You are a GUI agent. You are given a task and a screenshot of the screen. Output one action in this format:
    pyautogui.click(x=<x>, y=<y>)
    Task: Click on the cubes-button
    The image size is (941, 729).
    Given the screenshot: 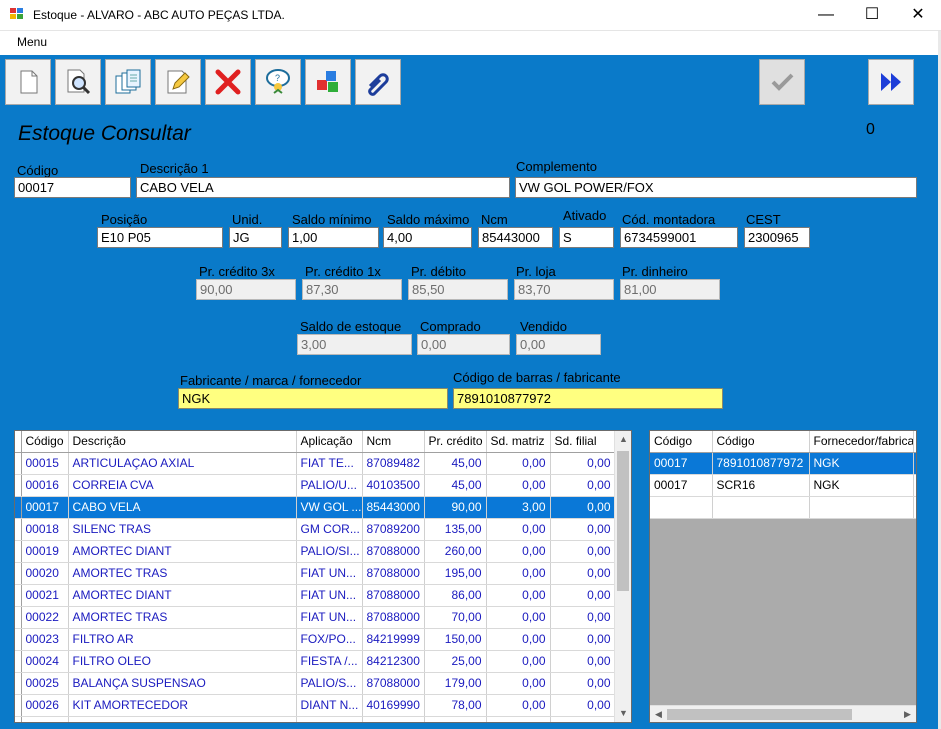 What is the action you would take?
    pyautogui.click(x=328, y=82)
    